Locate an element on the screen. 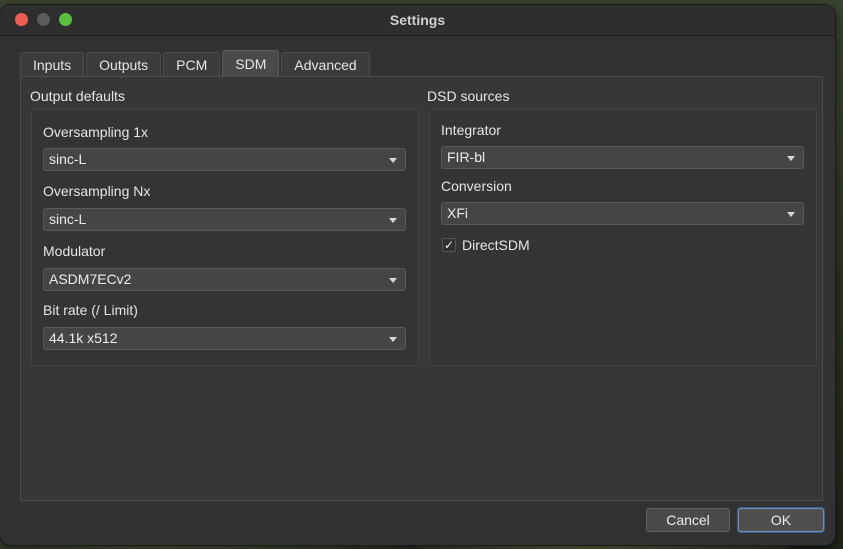  bit-rate-select: 44.1k x512 is located at coordinates (224, 338).